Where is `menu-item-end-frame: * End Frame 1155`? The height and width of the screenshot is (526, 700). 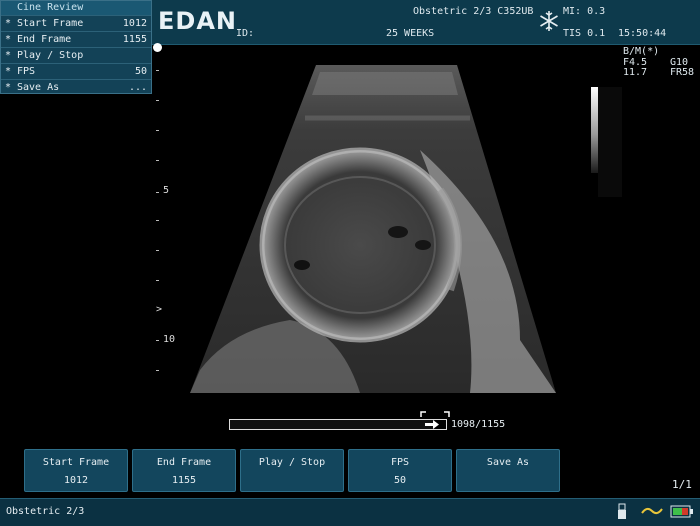
menu-item-end-frame: * End Frame 1155 is located at coordinates (76, 38).